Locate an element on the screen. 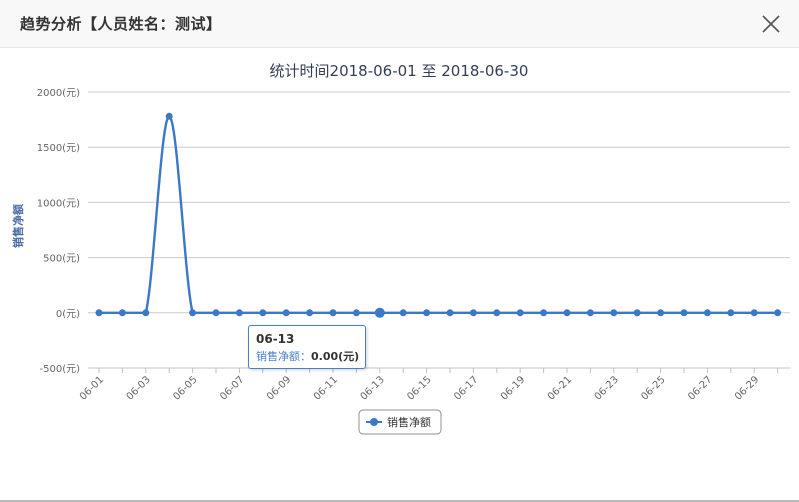 Image resolution: width=799 pixels, height=502 pixels. x-tick-label: 06-21 is located at coordinates (560, 388).